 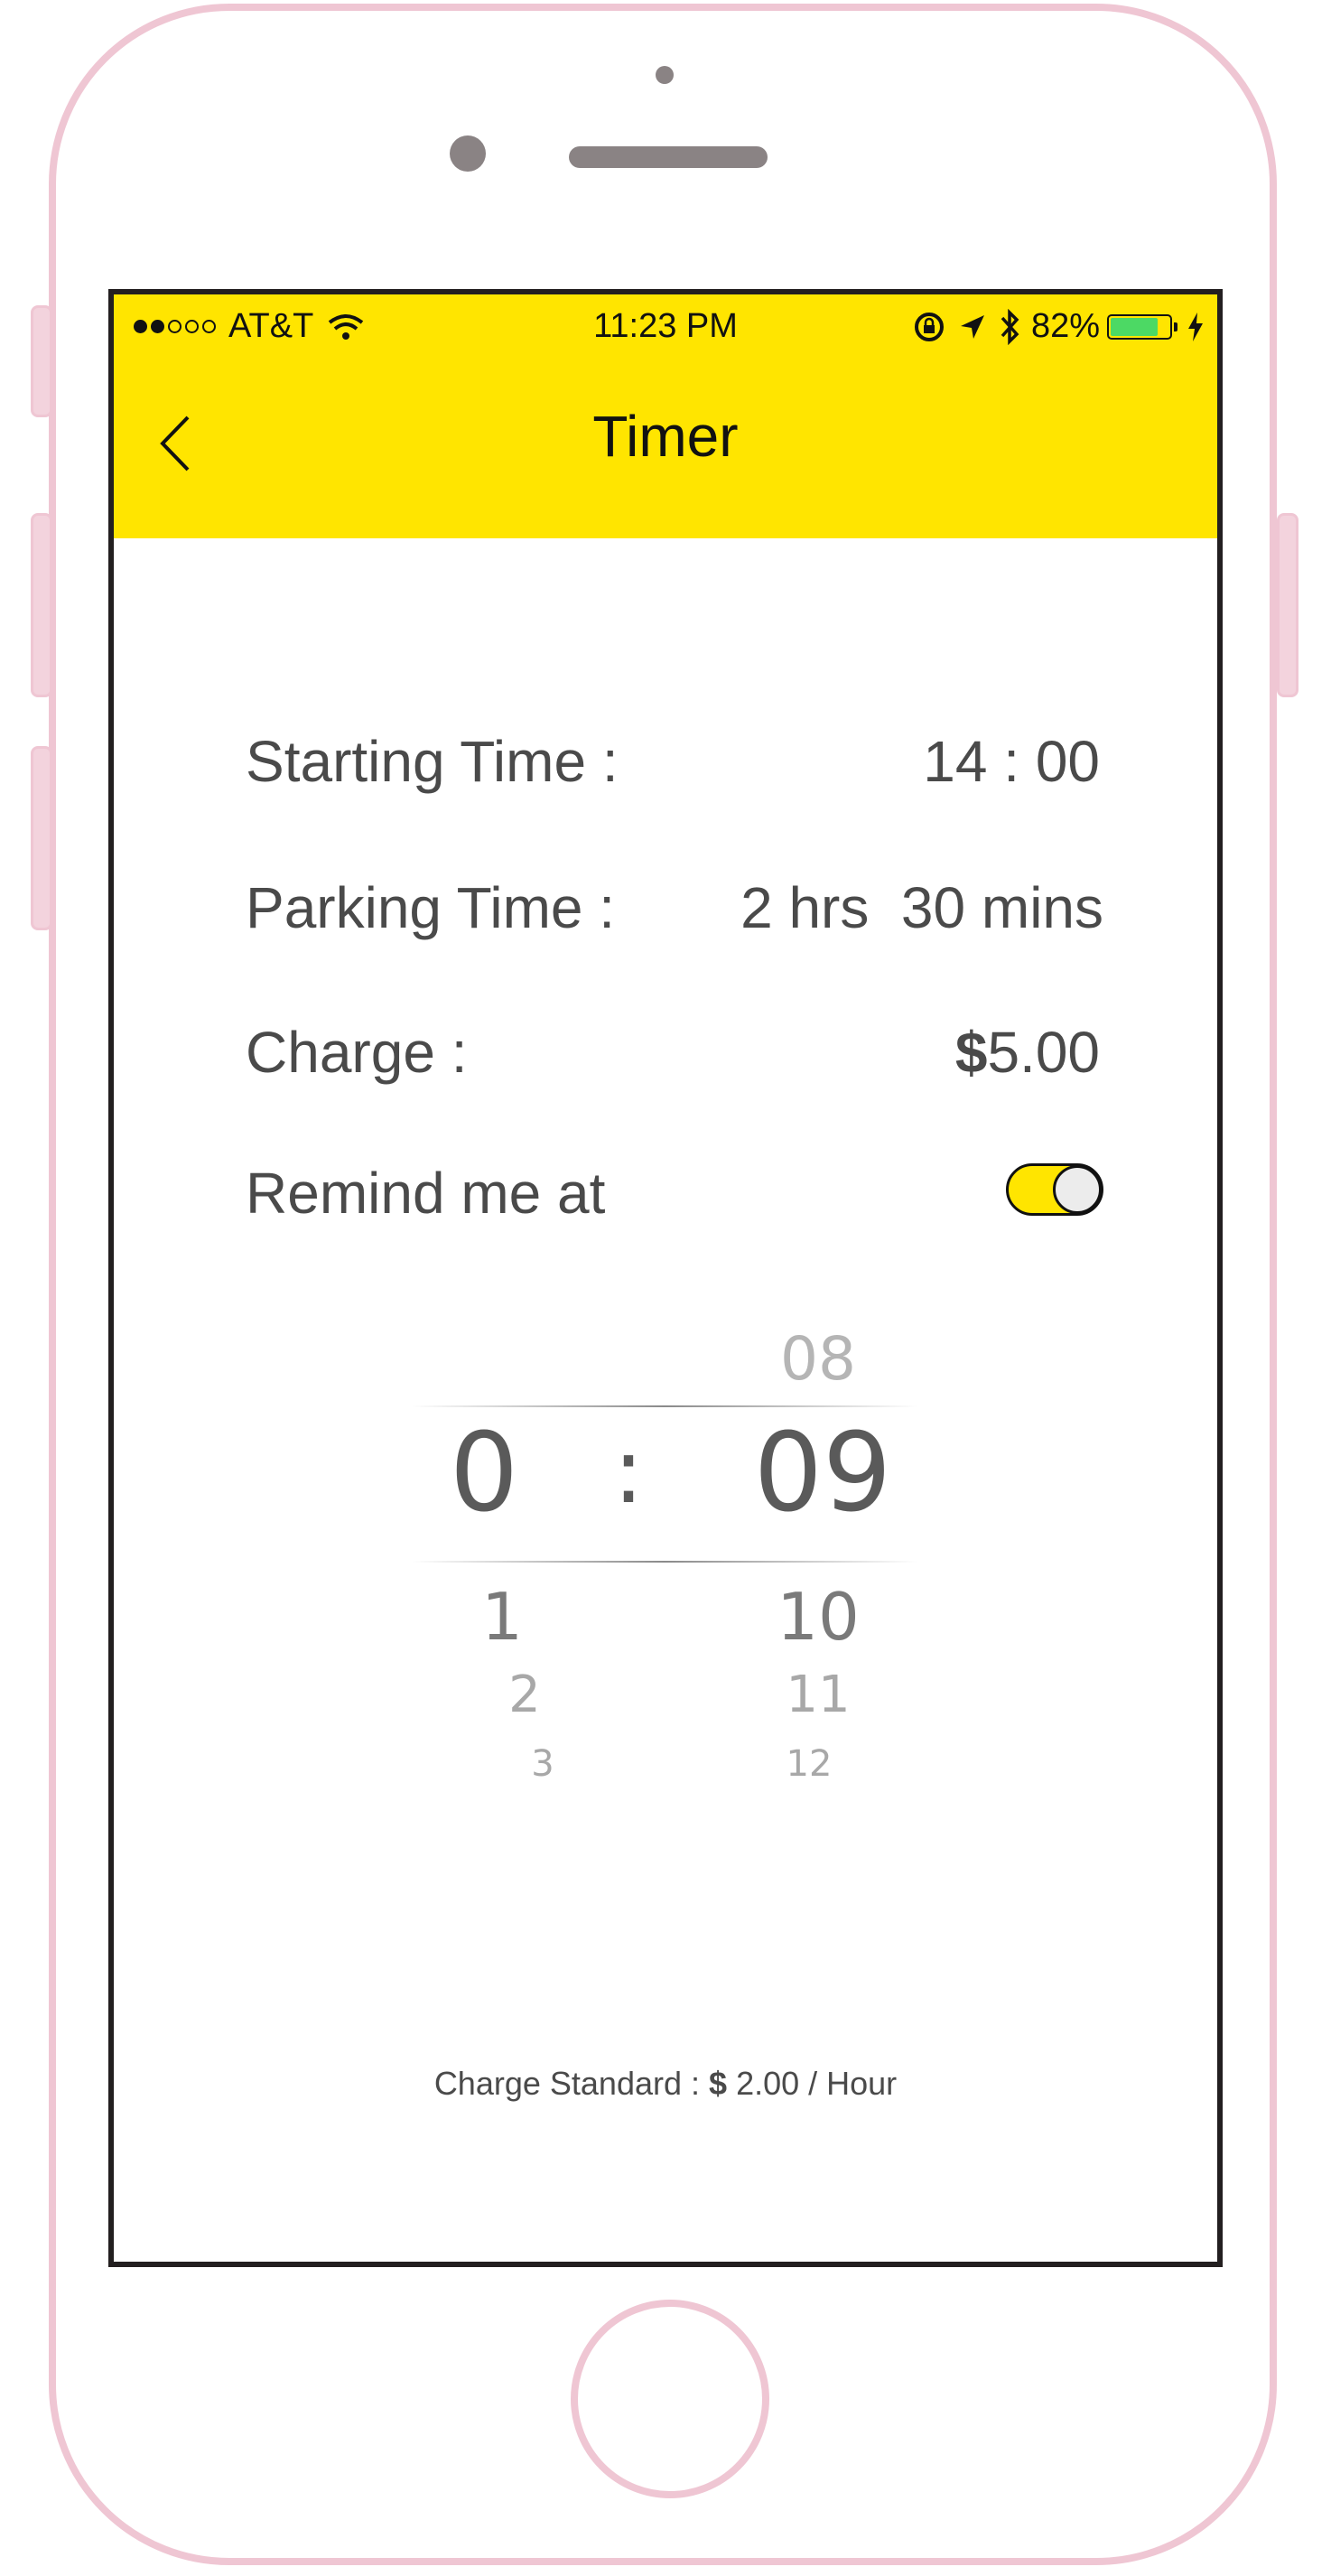 What do you see at coordinates (566, 2083) in the screenshot?
I see `charge-standard-label: Charge Standard :` at bounding box center [566, 2083].